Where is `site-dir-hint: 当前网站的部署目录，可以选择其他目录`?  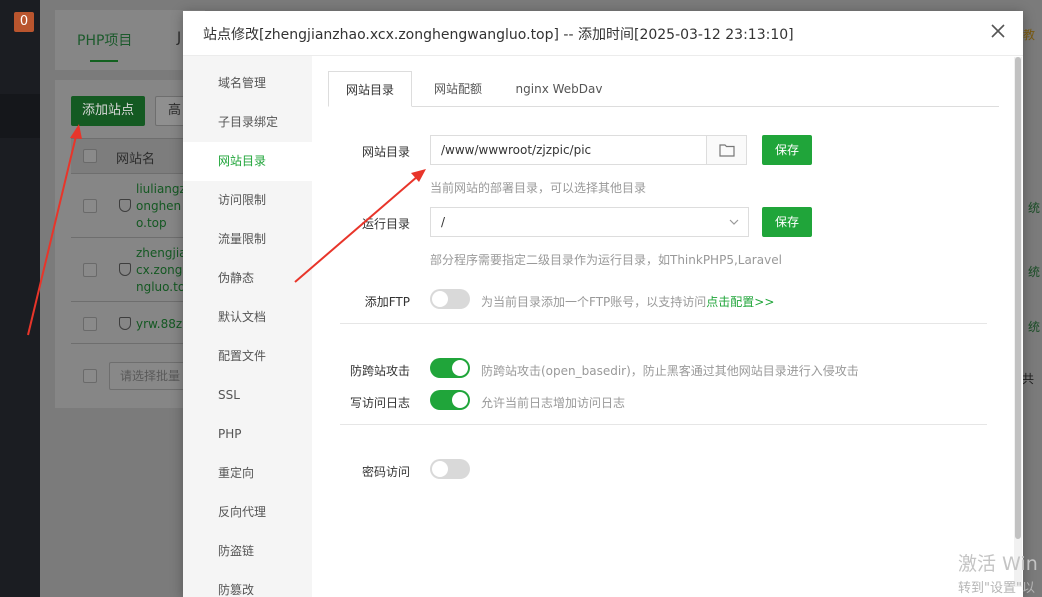 site-dir-hint: 当前网站的部署目录，可以选择其他目录 is located at coordinates (538, 188).